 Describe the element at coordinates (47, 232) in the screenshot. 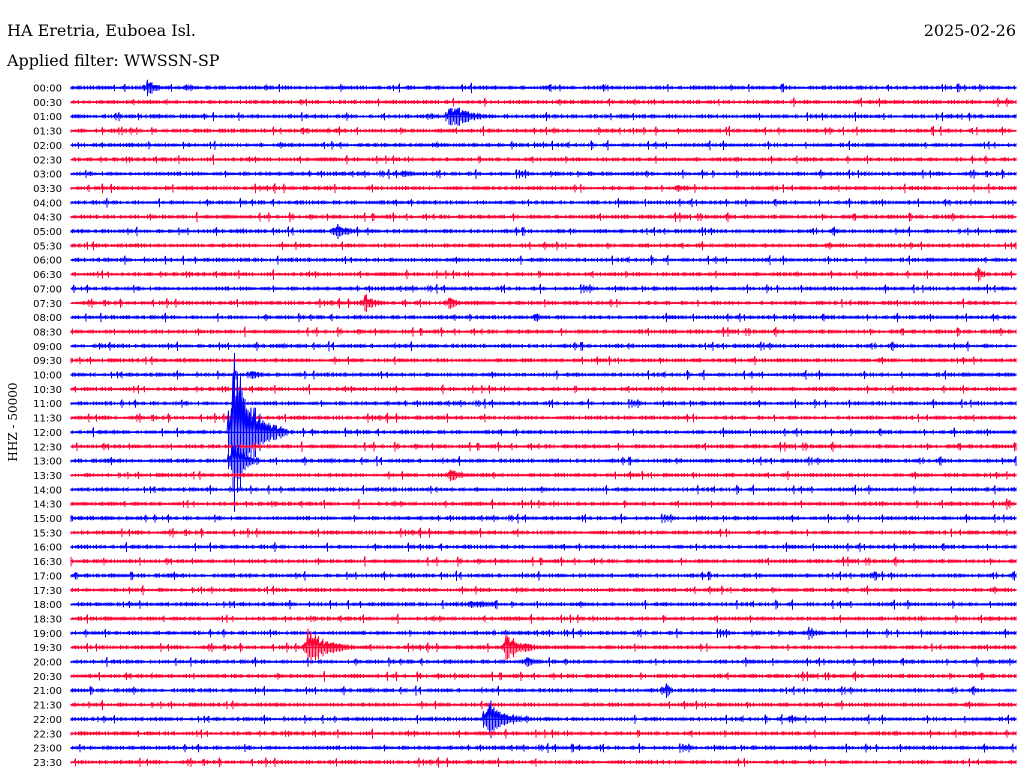

I see `row-time-label: 05:00` at that location.